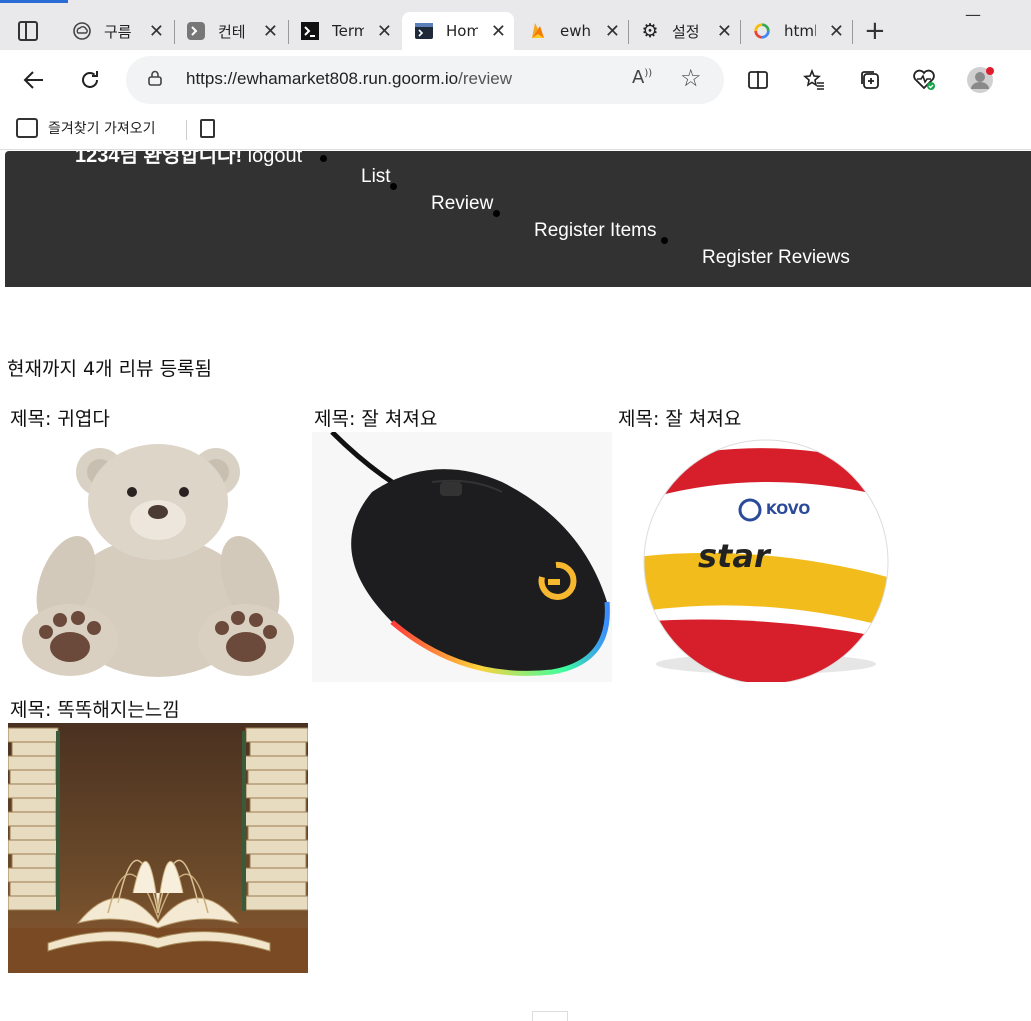 The image size is (1031, 1021). Describe the element at coordinates (875, 31) in the screenshot. I see `new-tab-icon: +` at that location.